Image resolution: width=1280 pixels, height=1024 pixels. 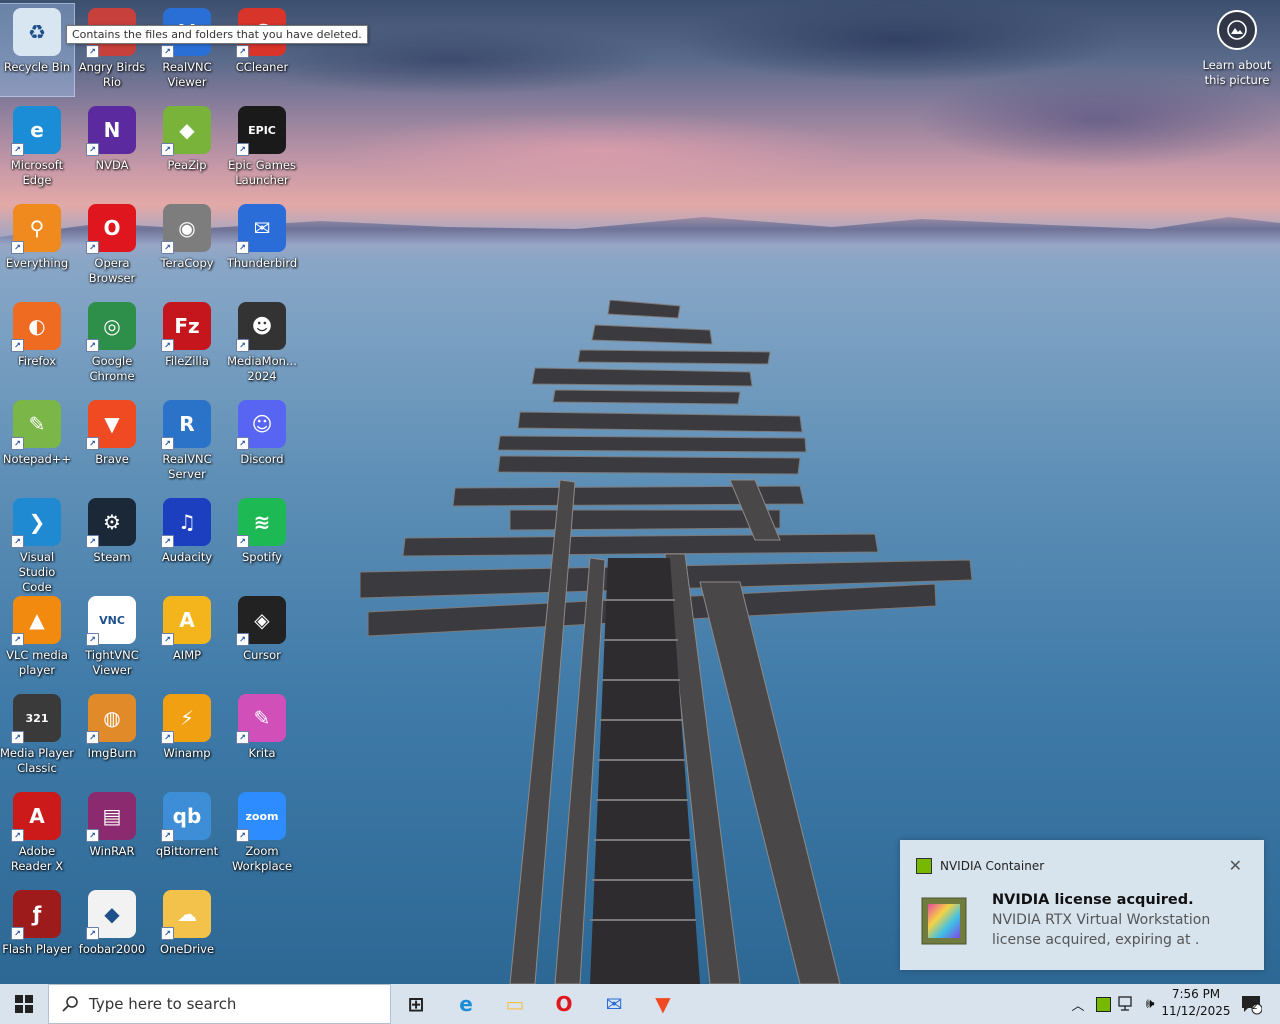 What do you see at coordinates (262, 50) in the screenshot?
I see `desktop-icon-ccleaner: C↗CCleaner` at bounding box center [262, 50].